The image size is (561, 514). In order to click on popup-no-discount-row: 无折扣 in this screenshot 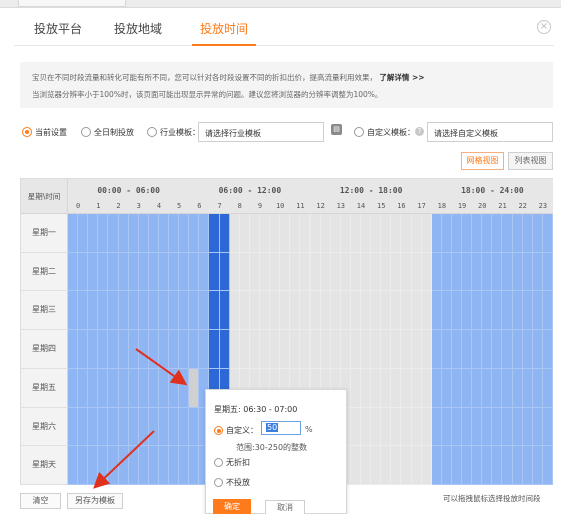, I will do `click(232, 462)`.